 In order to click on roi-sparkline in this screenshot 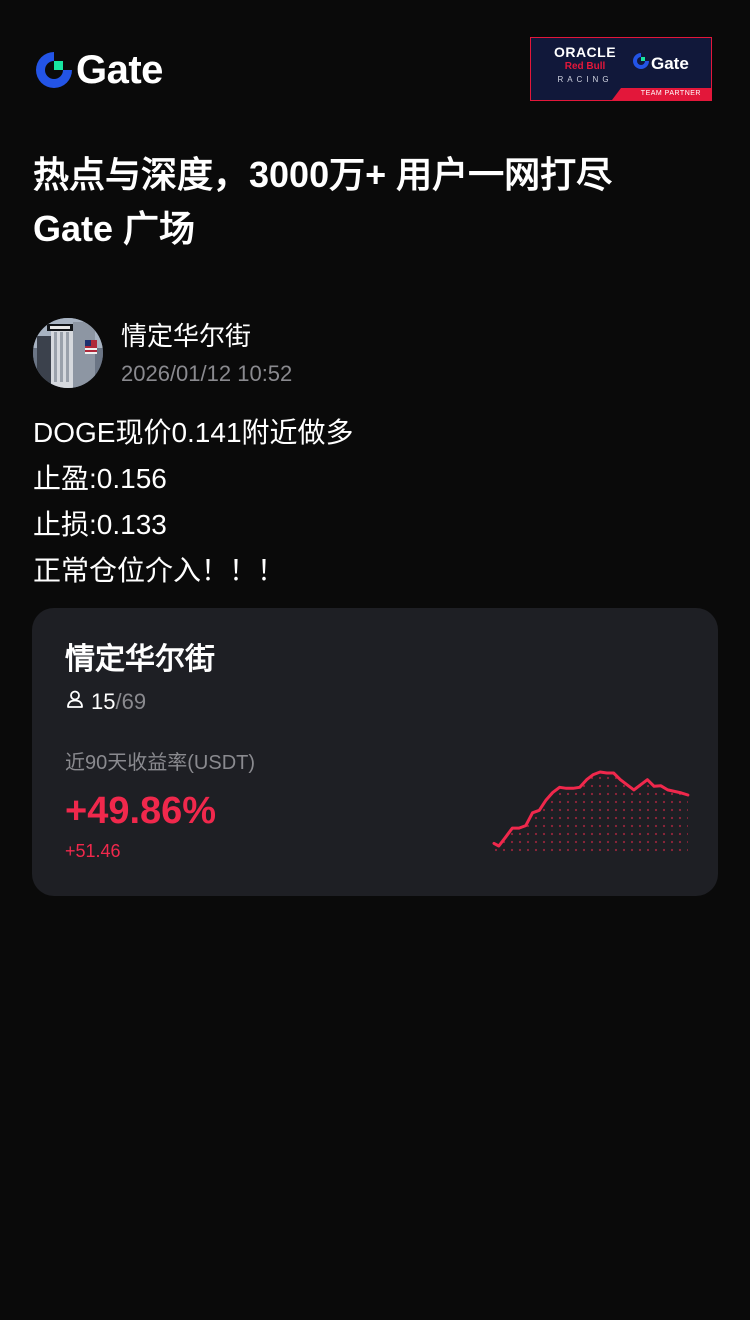, I will do `click(591, 813)`.